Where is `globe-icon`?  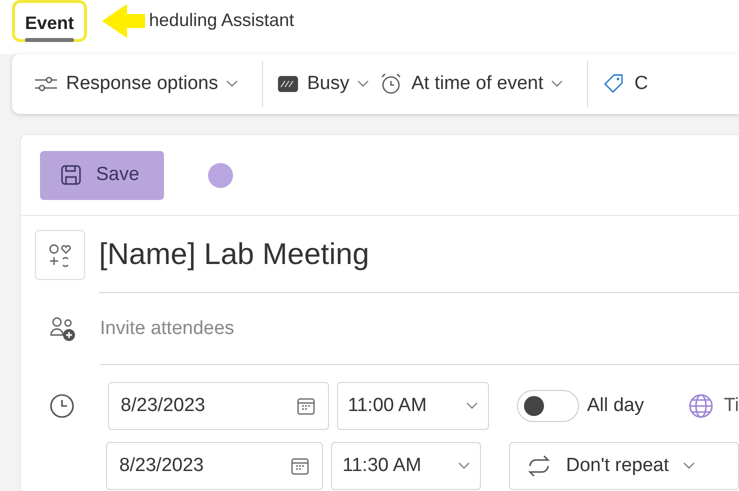 globe-icon is located at coordinates (701, 406).